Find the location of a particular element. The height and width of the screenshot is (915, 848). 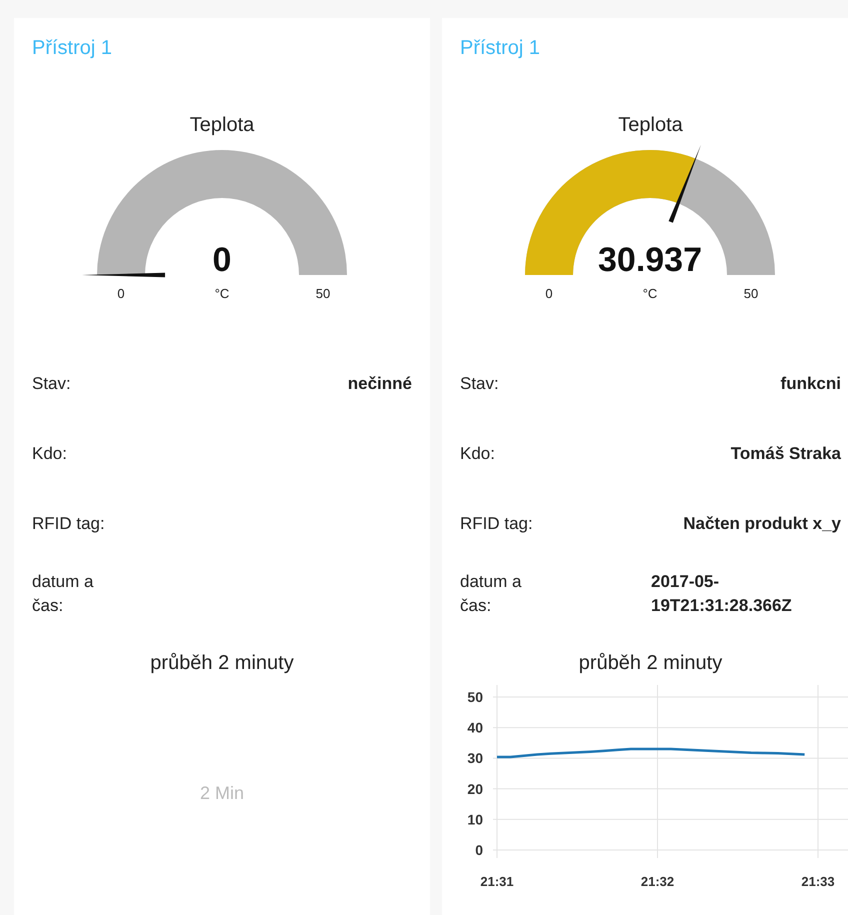

field-value: Načten produkt x_y is located at coordinates (762, 524).